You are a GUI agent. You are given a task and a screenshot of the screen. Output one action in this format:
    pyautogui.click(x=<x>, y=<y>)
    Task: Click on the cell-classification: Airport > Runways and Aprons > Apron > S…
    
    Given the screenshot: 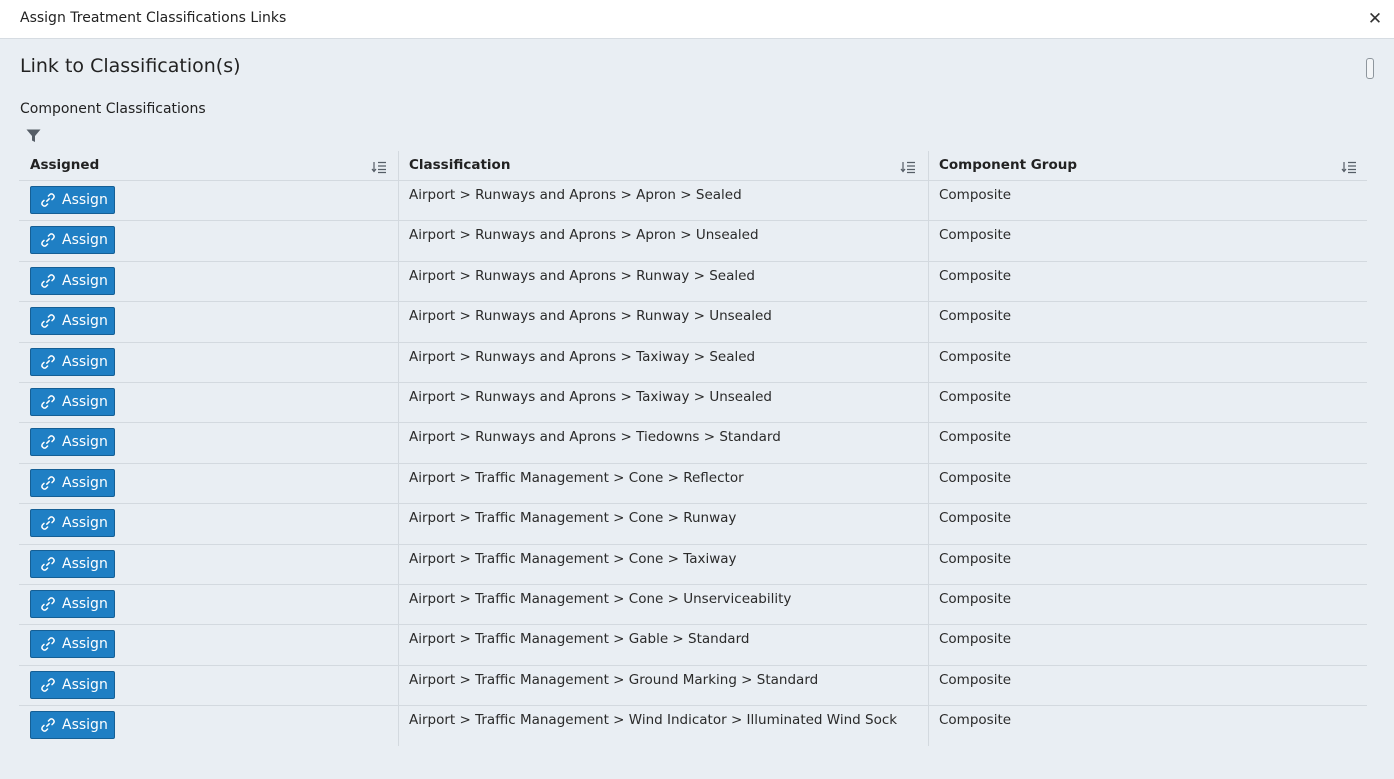 What is the action you would take?
    pyautogui.click(x=663, y=201)
    